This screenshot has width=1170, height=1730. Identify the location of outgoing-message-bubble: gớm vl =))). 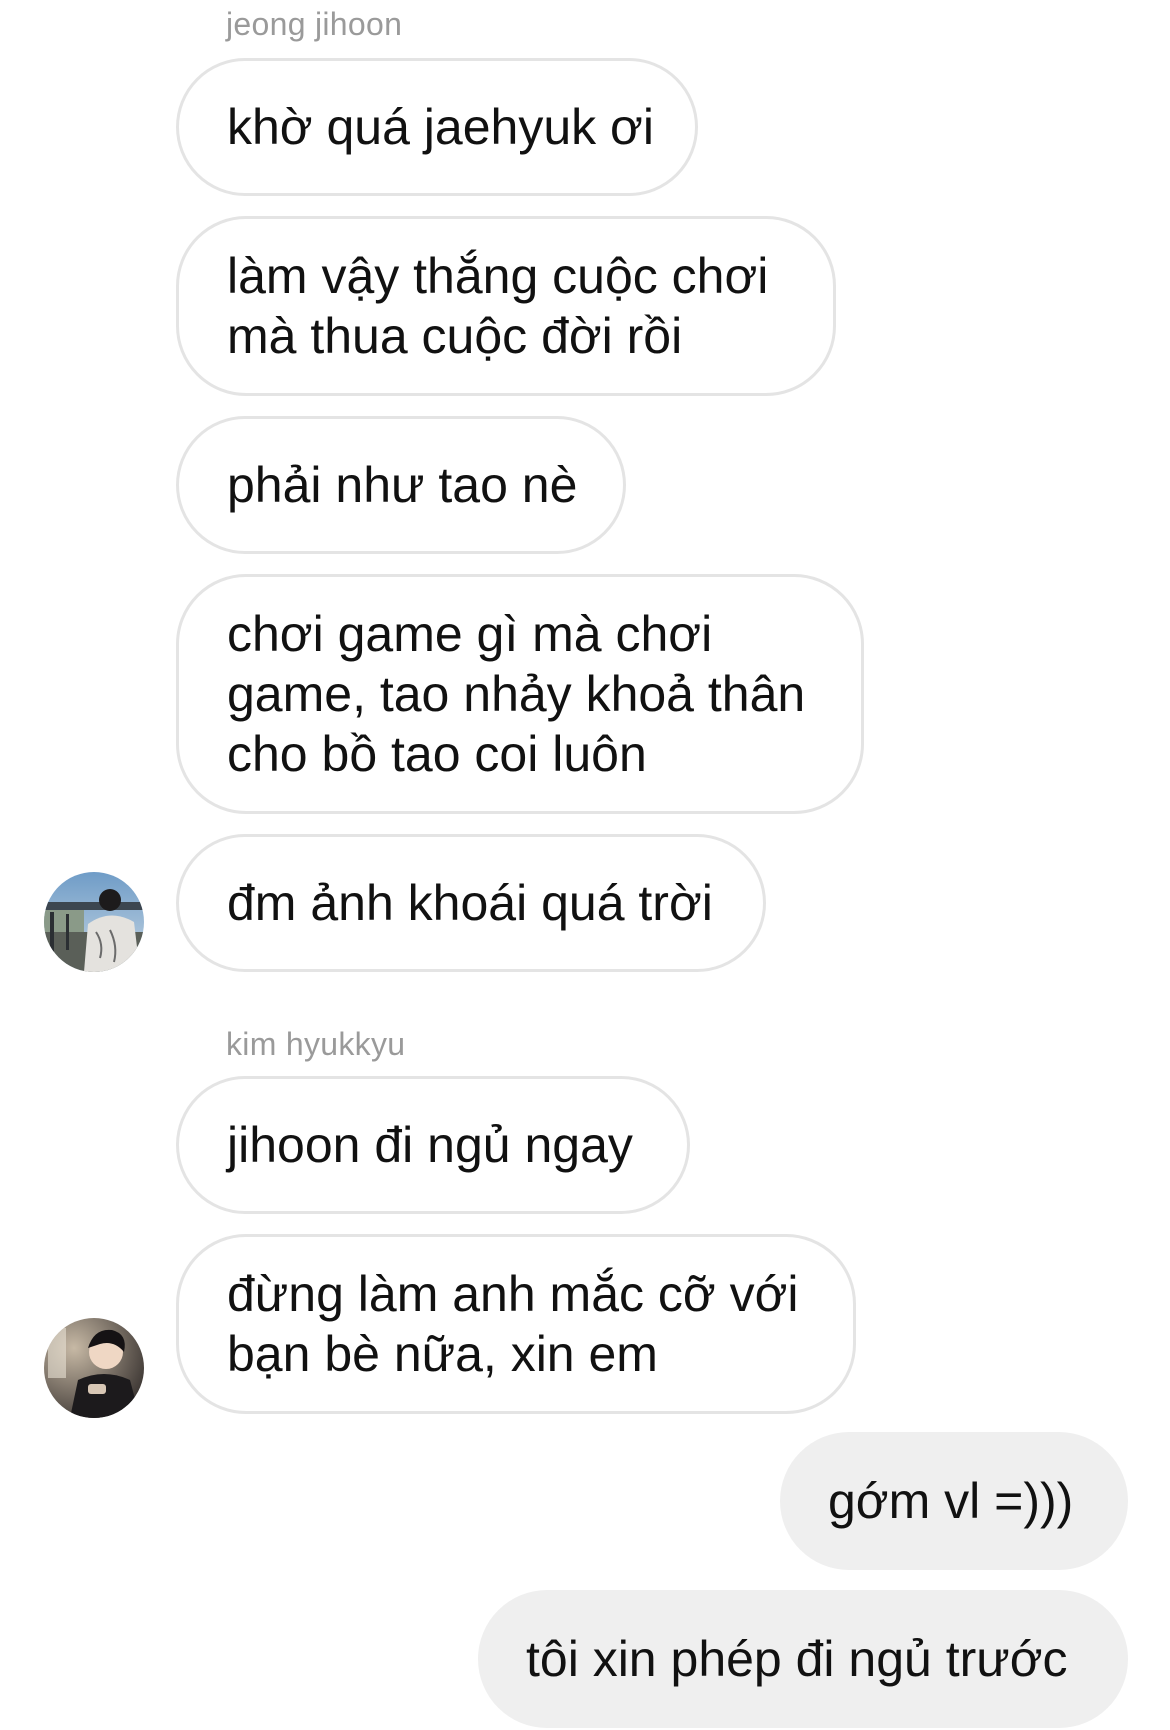
(954, 1501).